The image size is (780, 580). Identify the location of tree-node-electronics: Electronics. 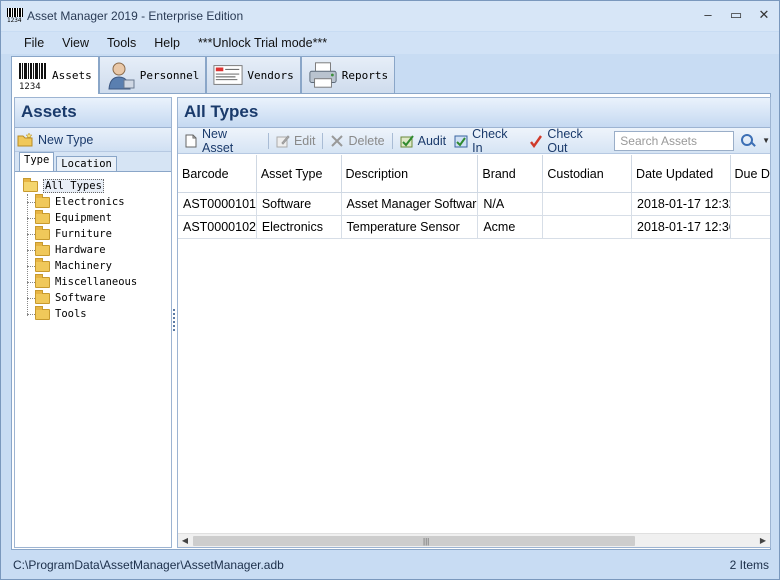
(97, 201).